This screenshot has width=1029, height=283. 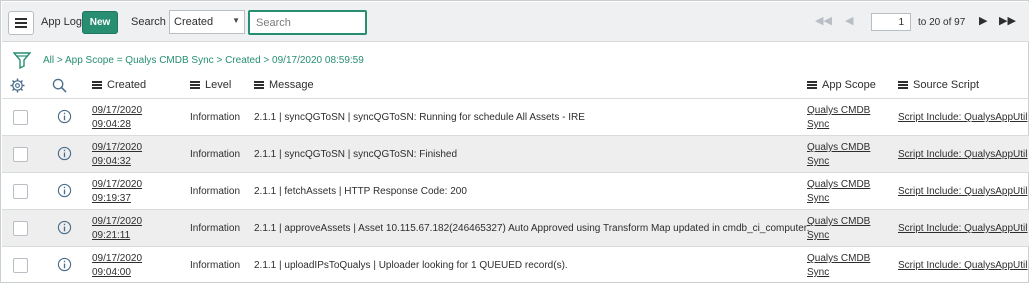 I want to click on gear-icon, so click(x=17, y=85).